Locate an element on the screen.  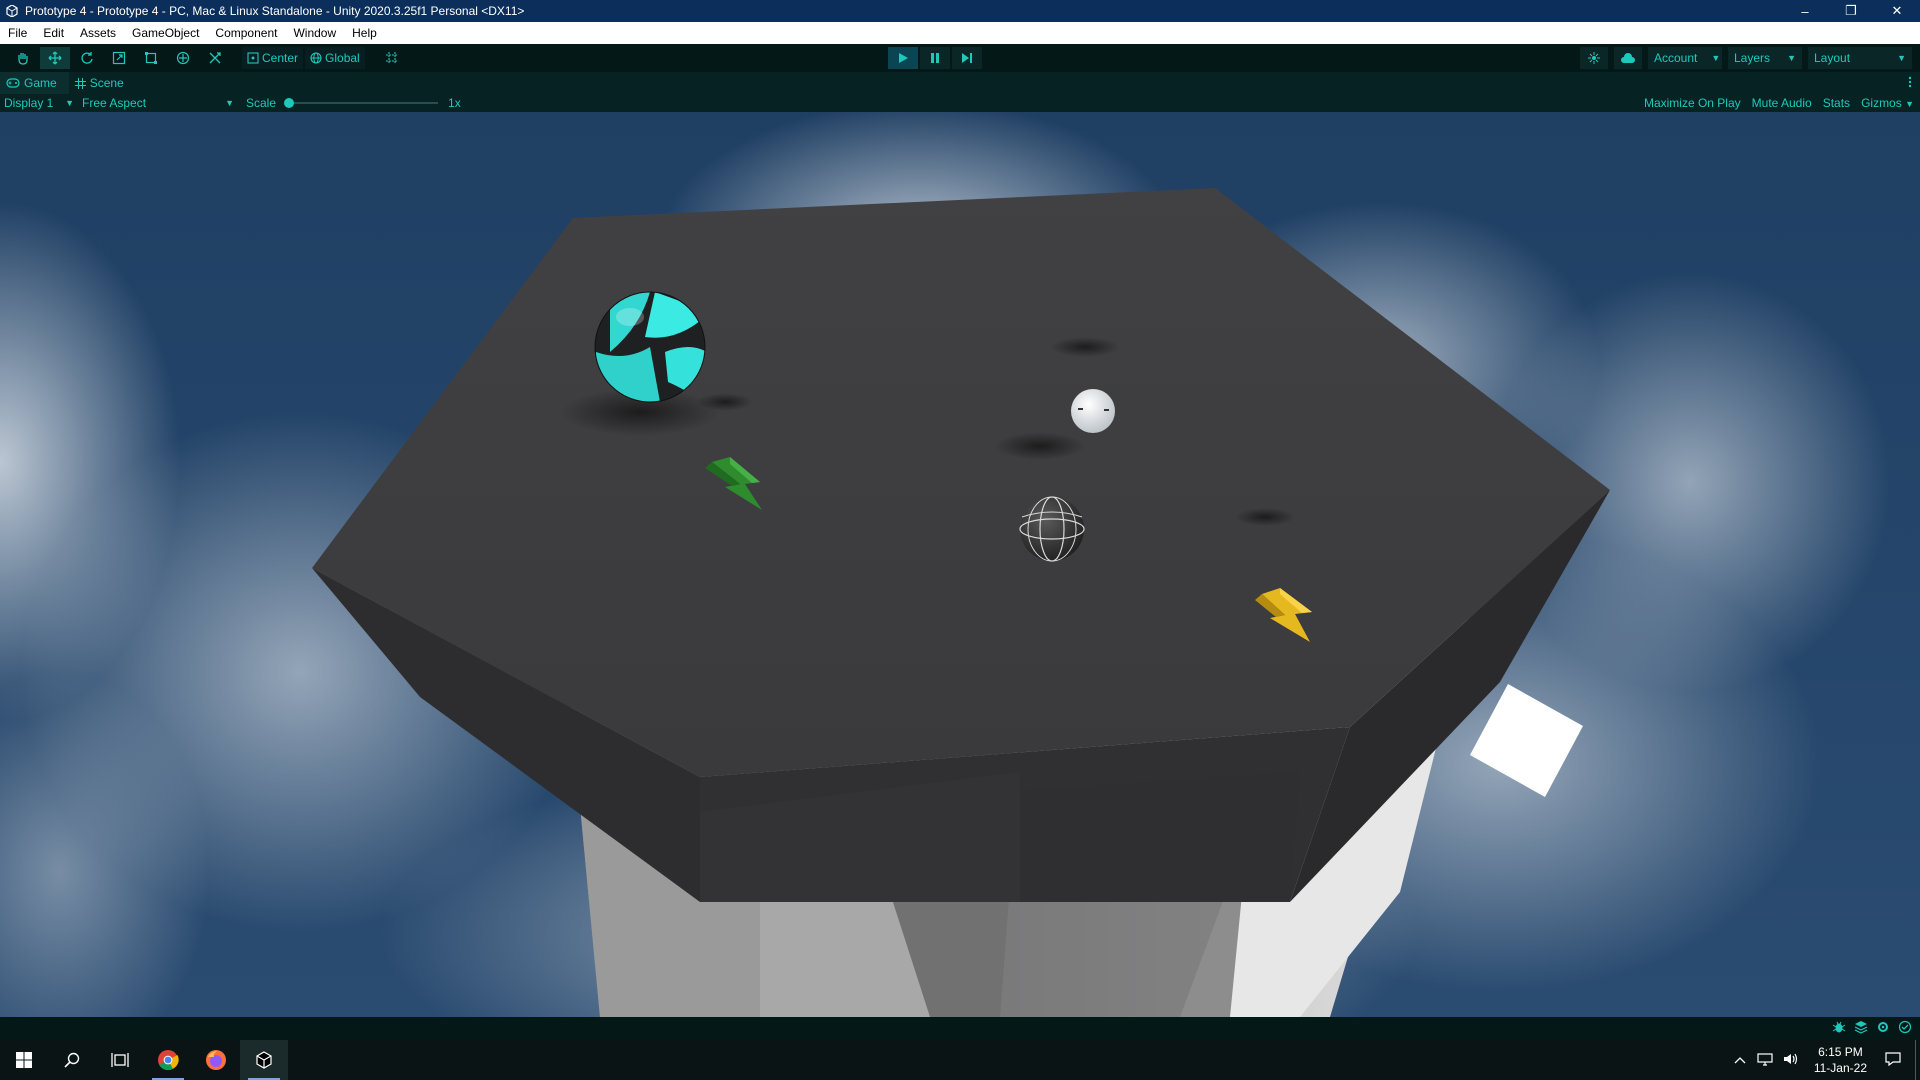
rotate-tool-button is located at coordinates (87, 58).